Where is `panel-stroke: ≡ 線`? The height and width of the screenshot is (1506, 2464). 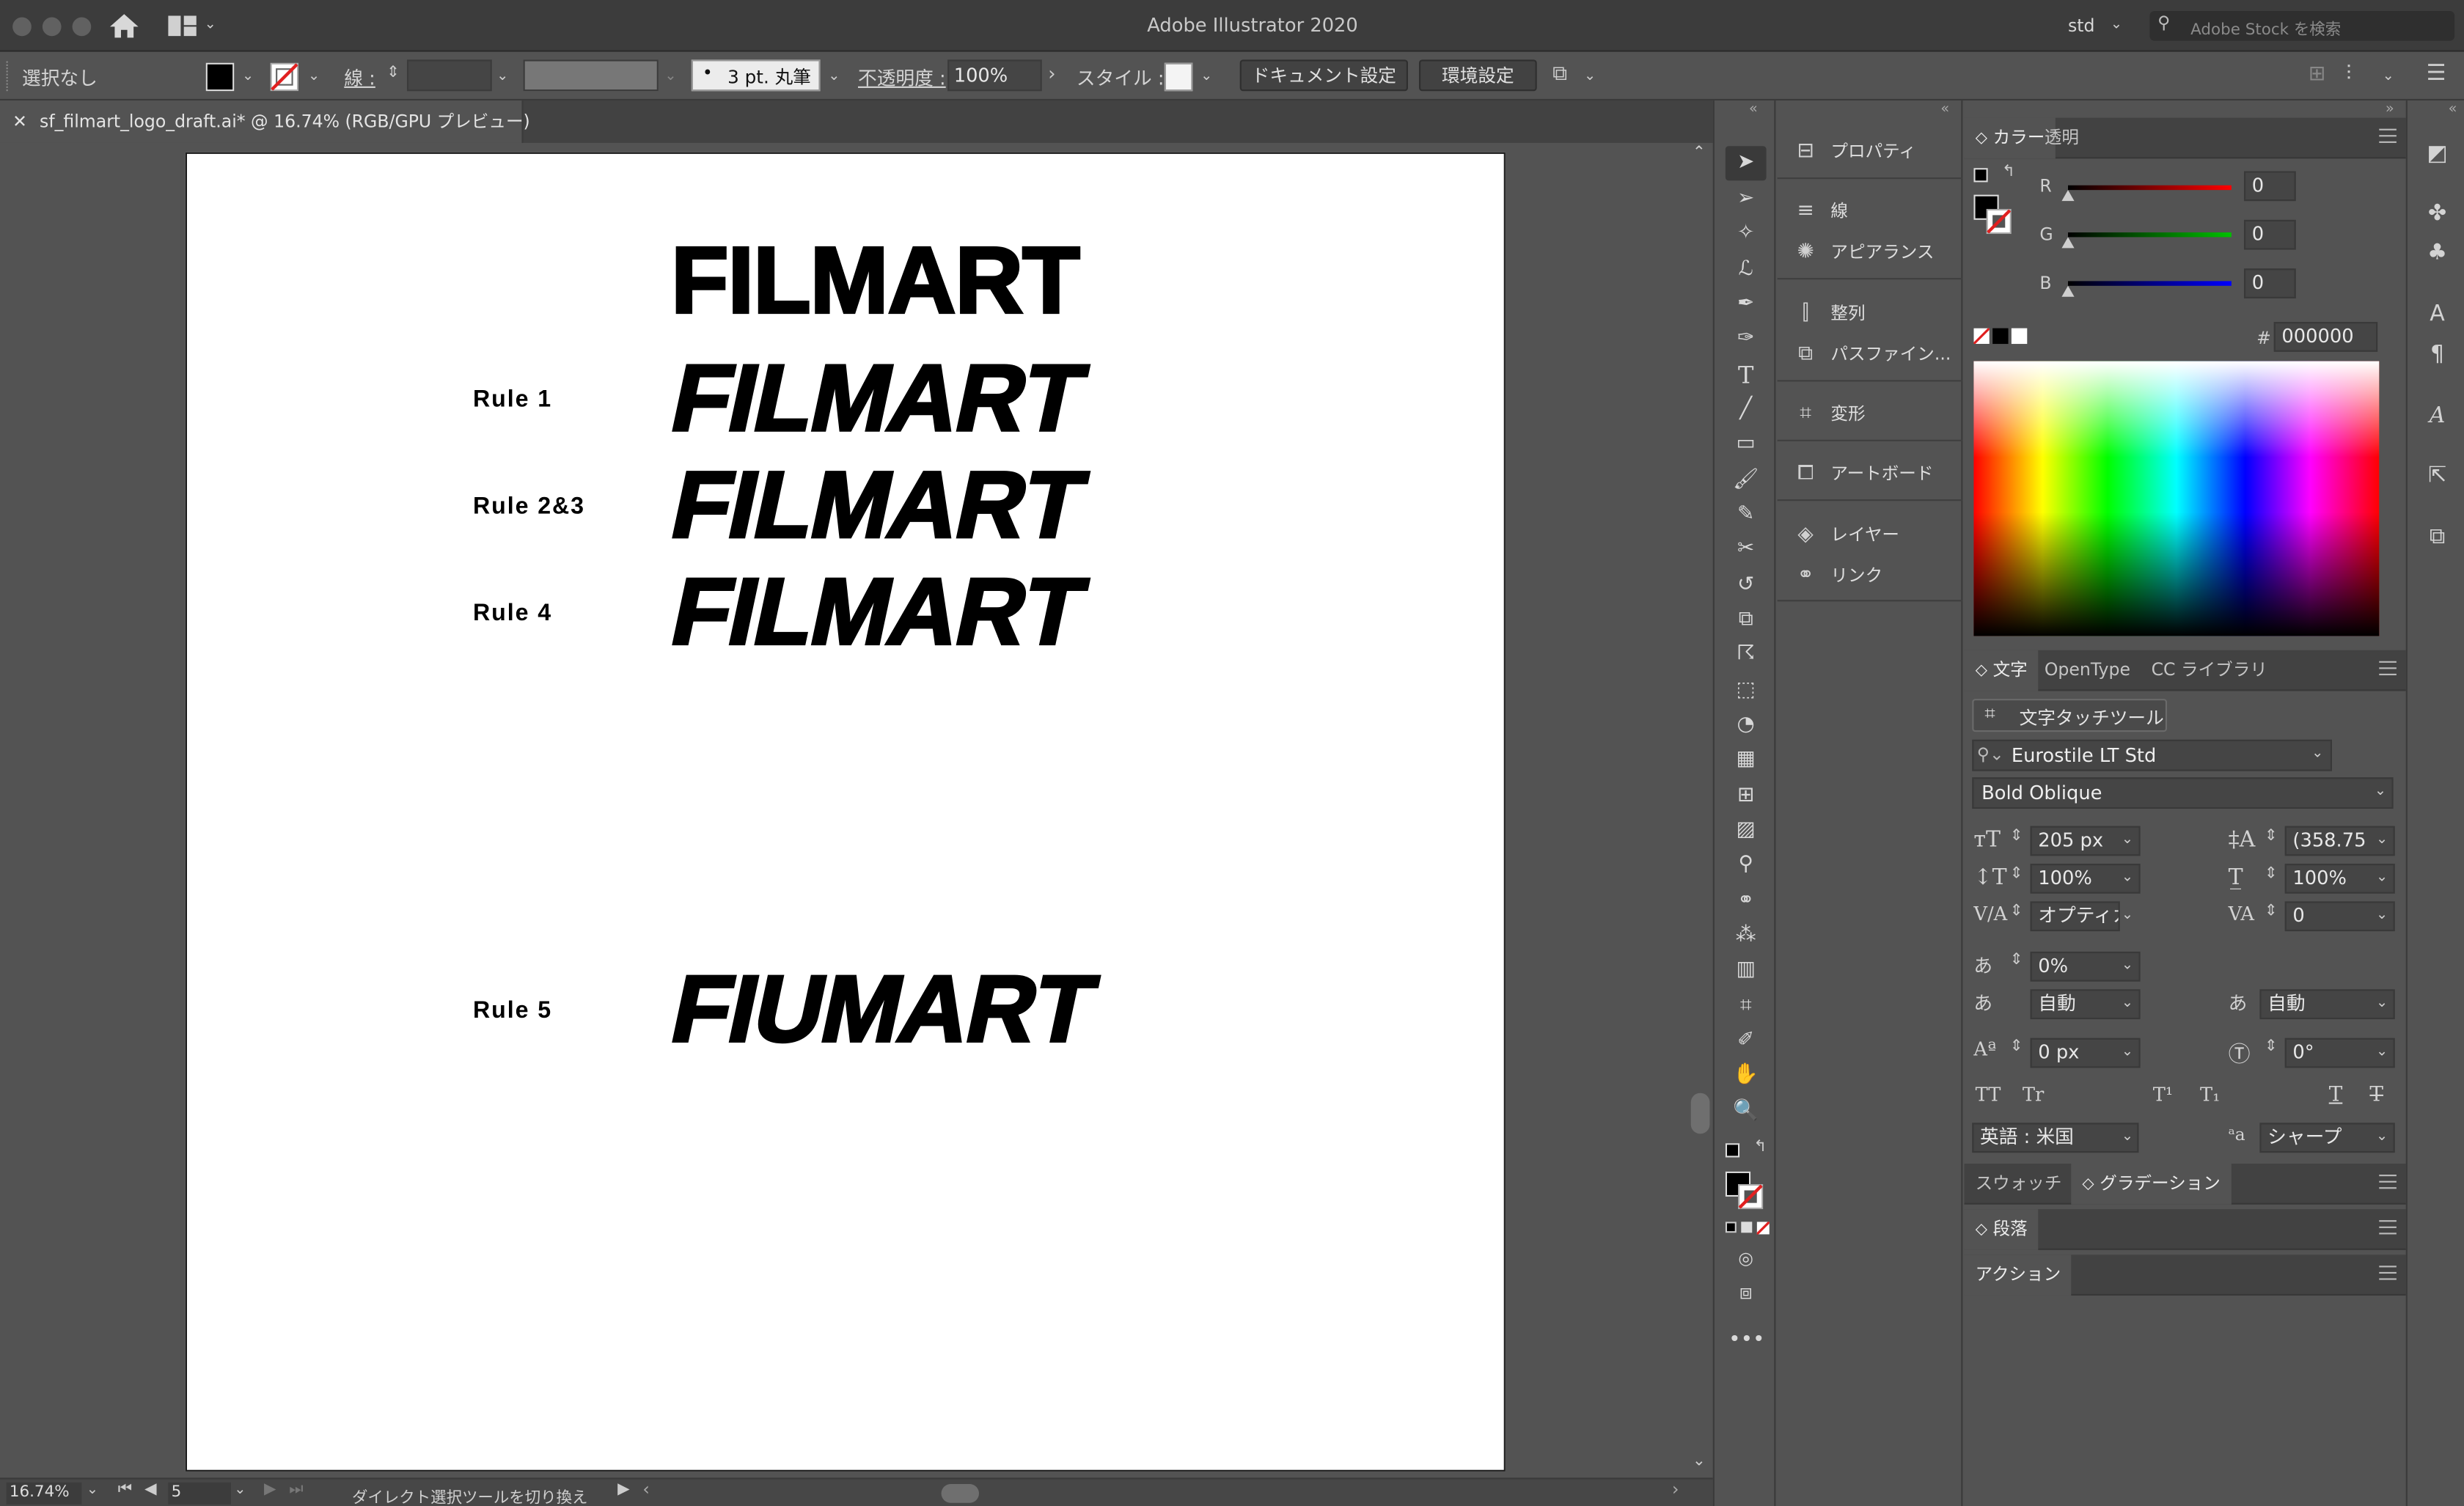
panel-stroke: ≡ 線 is located at coordinates (1870, 211).